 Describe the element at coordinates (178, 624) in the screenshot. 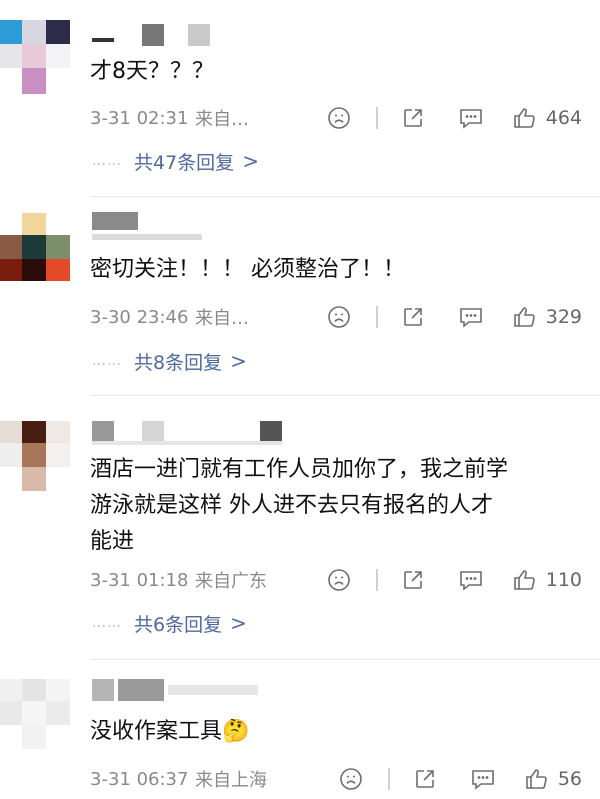

I see `reply-count-text: 共6条回复` at that location.